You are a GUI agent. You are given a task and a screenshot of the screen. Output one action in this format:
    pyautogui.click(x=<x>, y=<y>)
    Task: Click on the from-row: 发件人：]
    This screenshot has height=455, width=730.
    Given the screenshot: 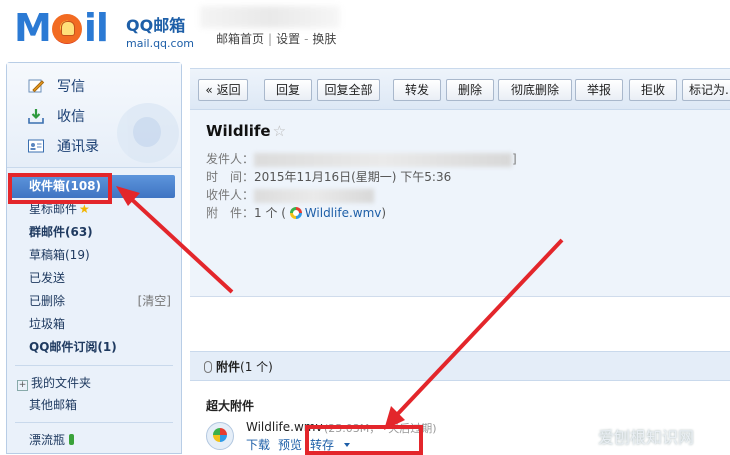 What is the action you would take?
    pyautogui.click(x=361, y=158)
    